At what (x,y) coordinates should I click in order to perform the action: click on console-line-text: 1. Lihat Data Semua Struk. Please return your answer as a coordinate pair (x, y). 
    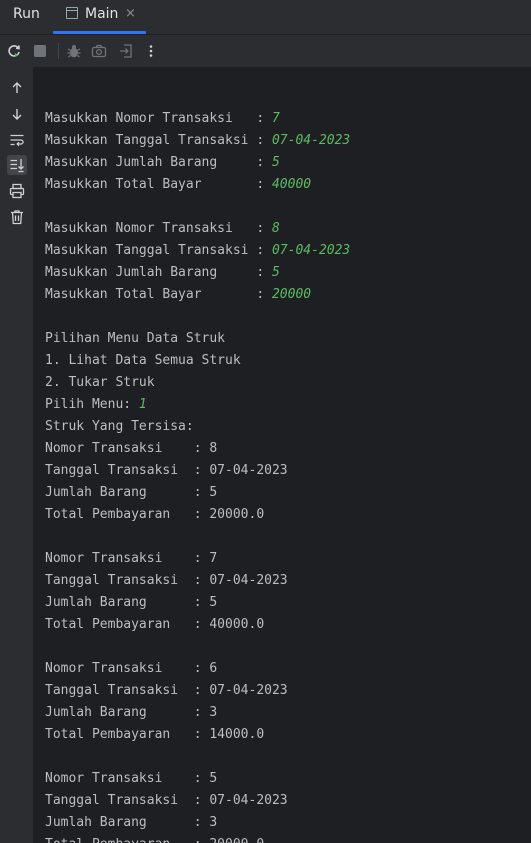
    Looking at the image, I should click on (143, 360).